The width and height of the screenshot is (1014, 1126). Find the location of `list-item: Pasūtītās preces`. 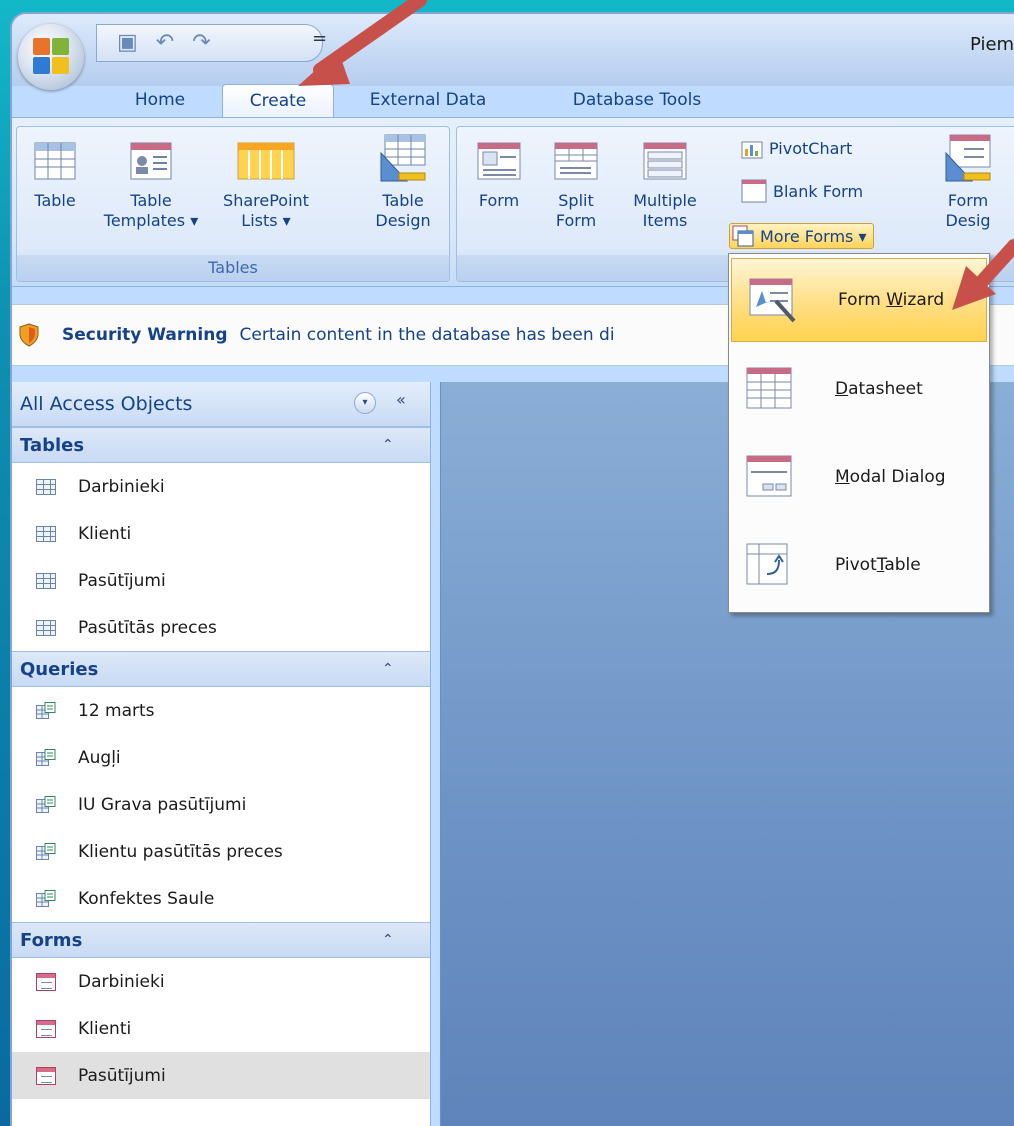

list-item: Pasūtītās preces is located at coordinates (221, 627).